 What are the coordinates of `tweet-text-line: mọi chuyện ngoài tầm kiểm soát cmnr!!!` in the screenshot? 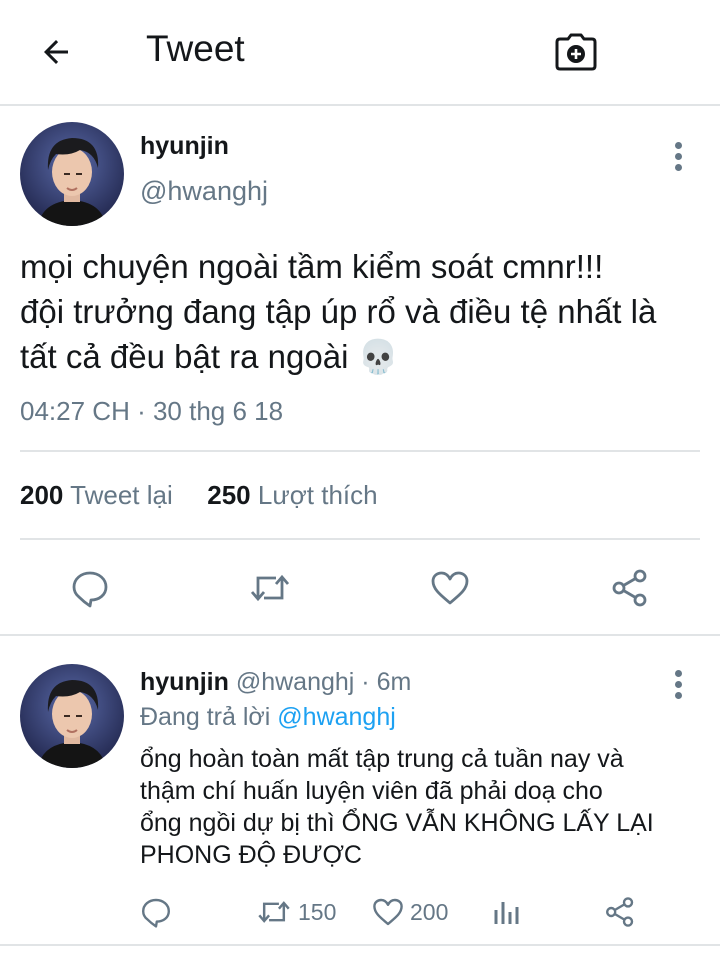 It's located at (312, 266).